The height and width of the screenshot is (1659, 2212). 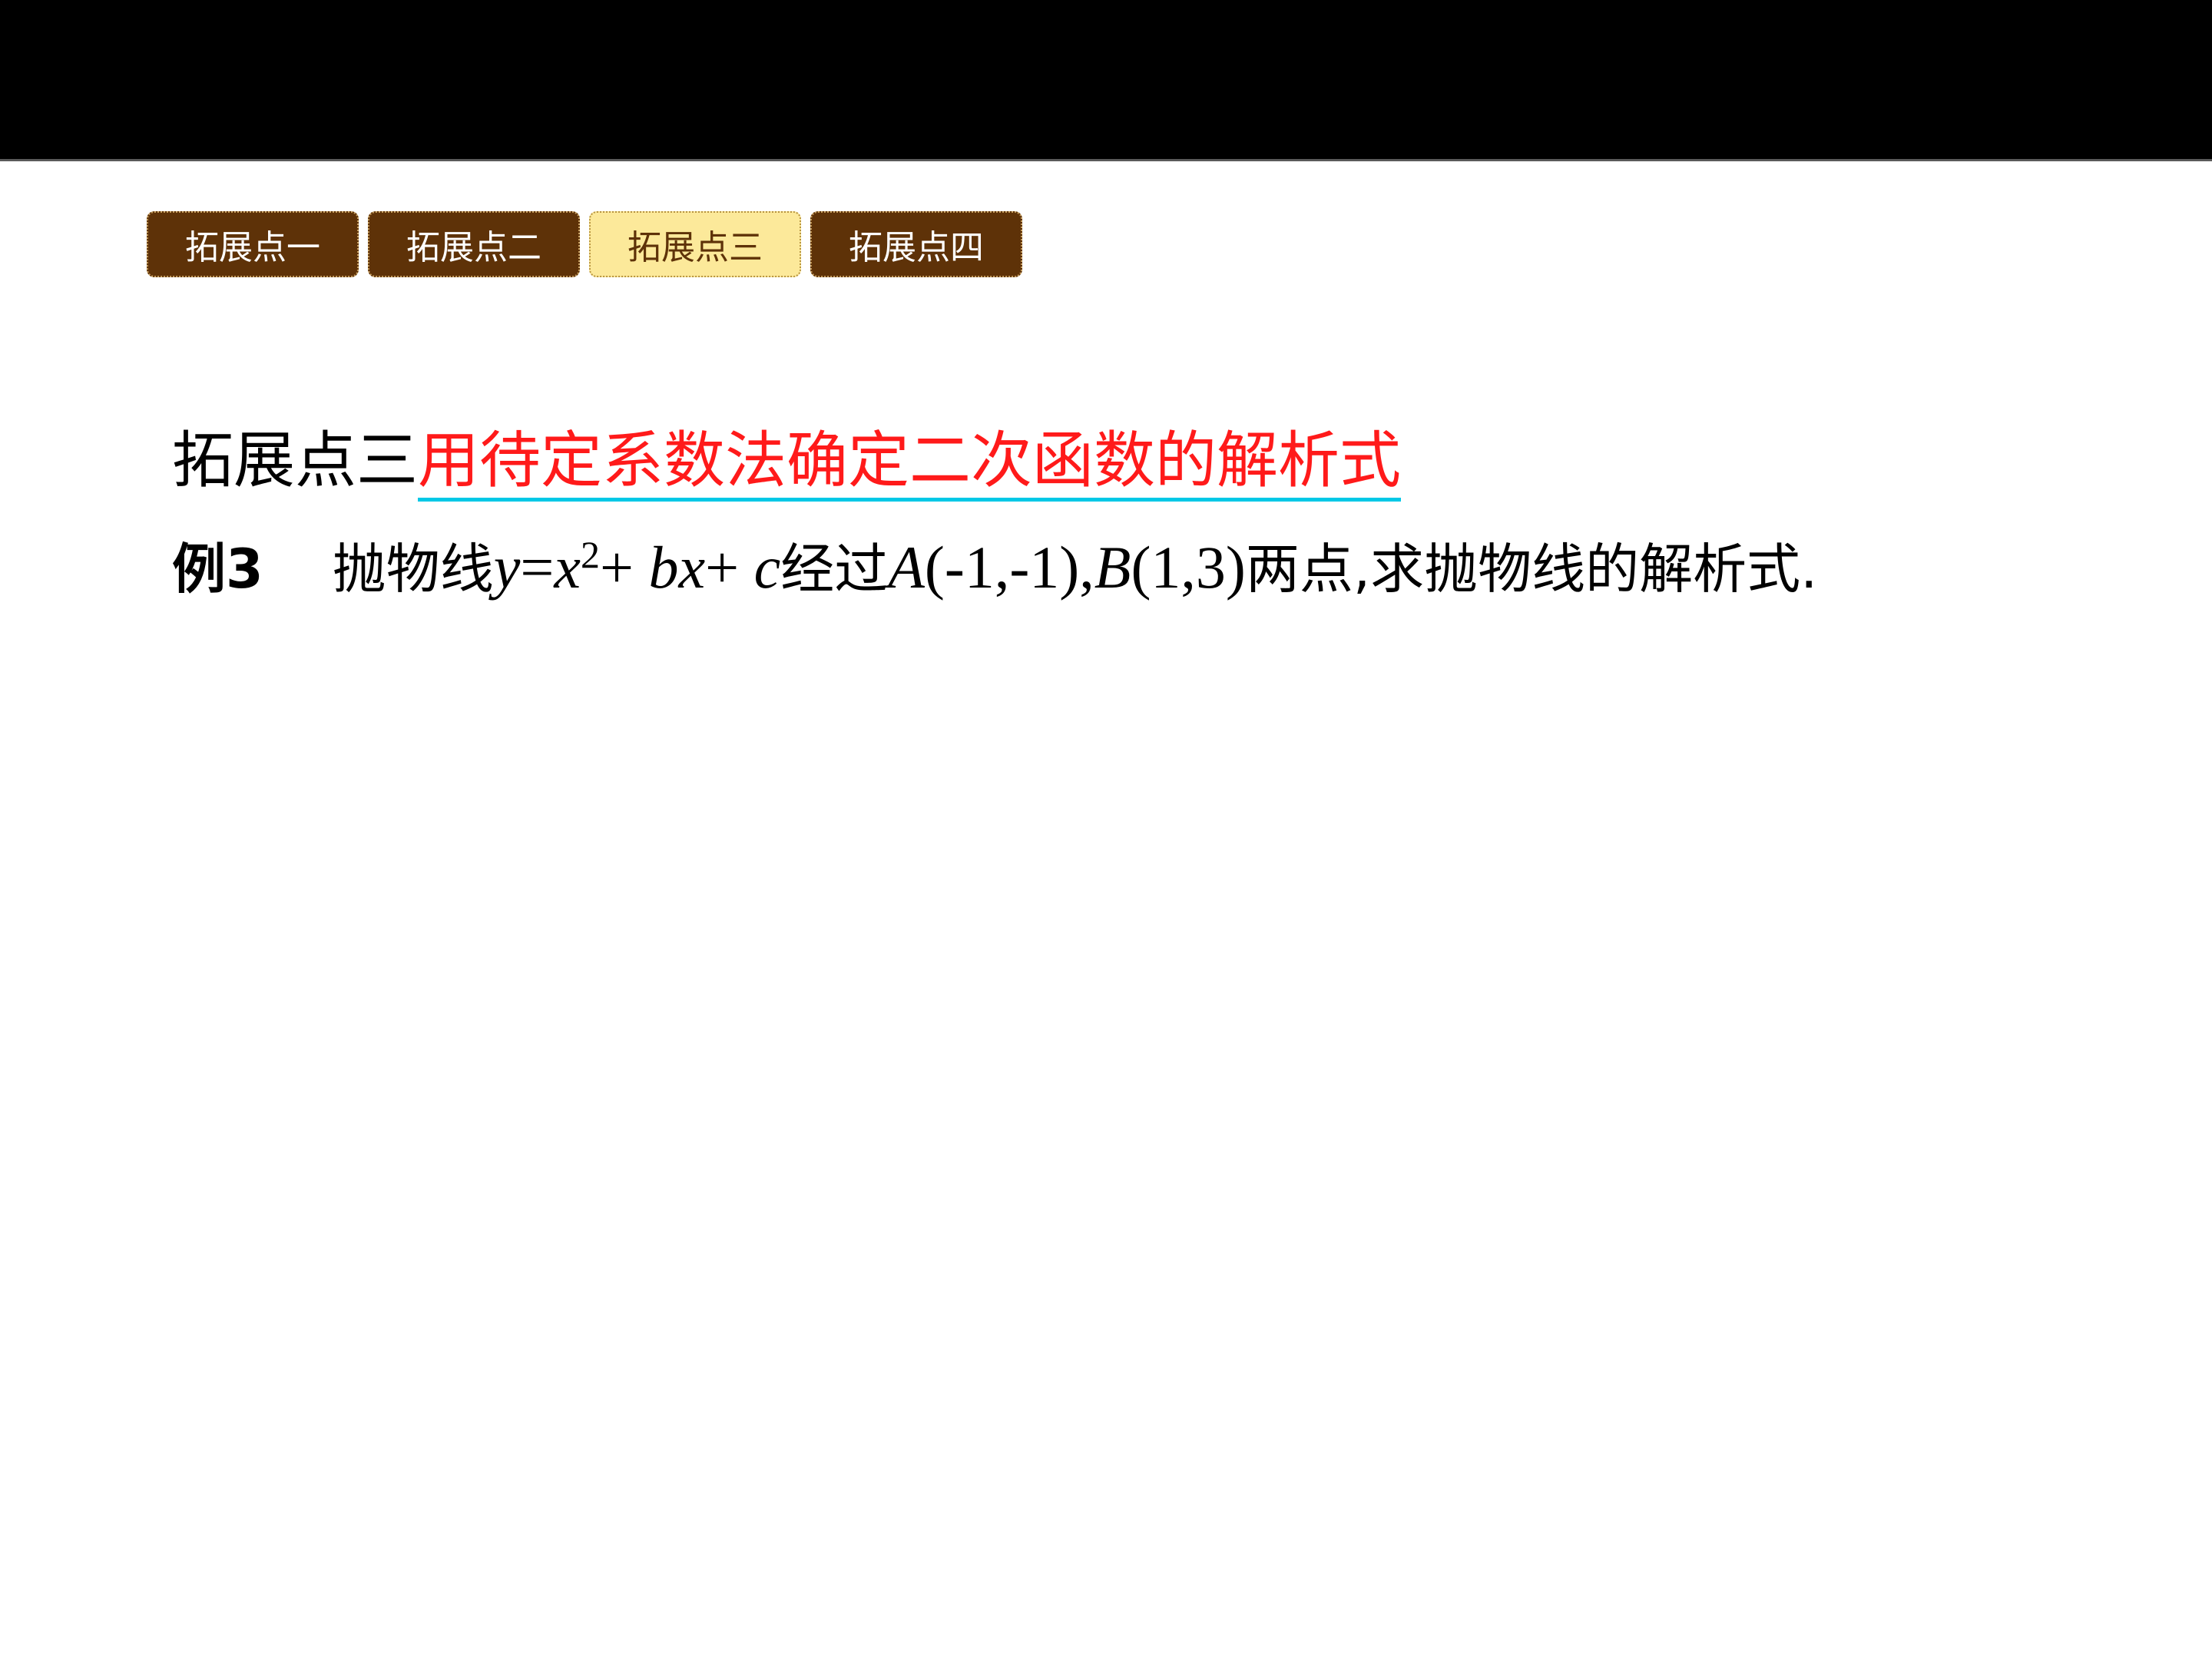 I want to click on example-text-1: 抛物线, so click(x=413, y=570).